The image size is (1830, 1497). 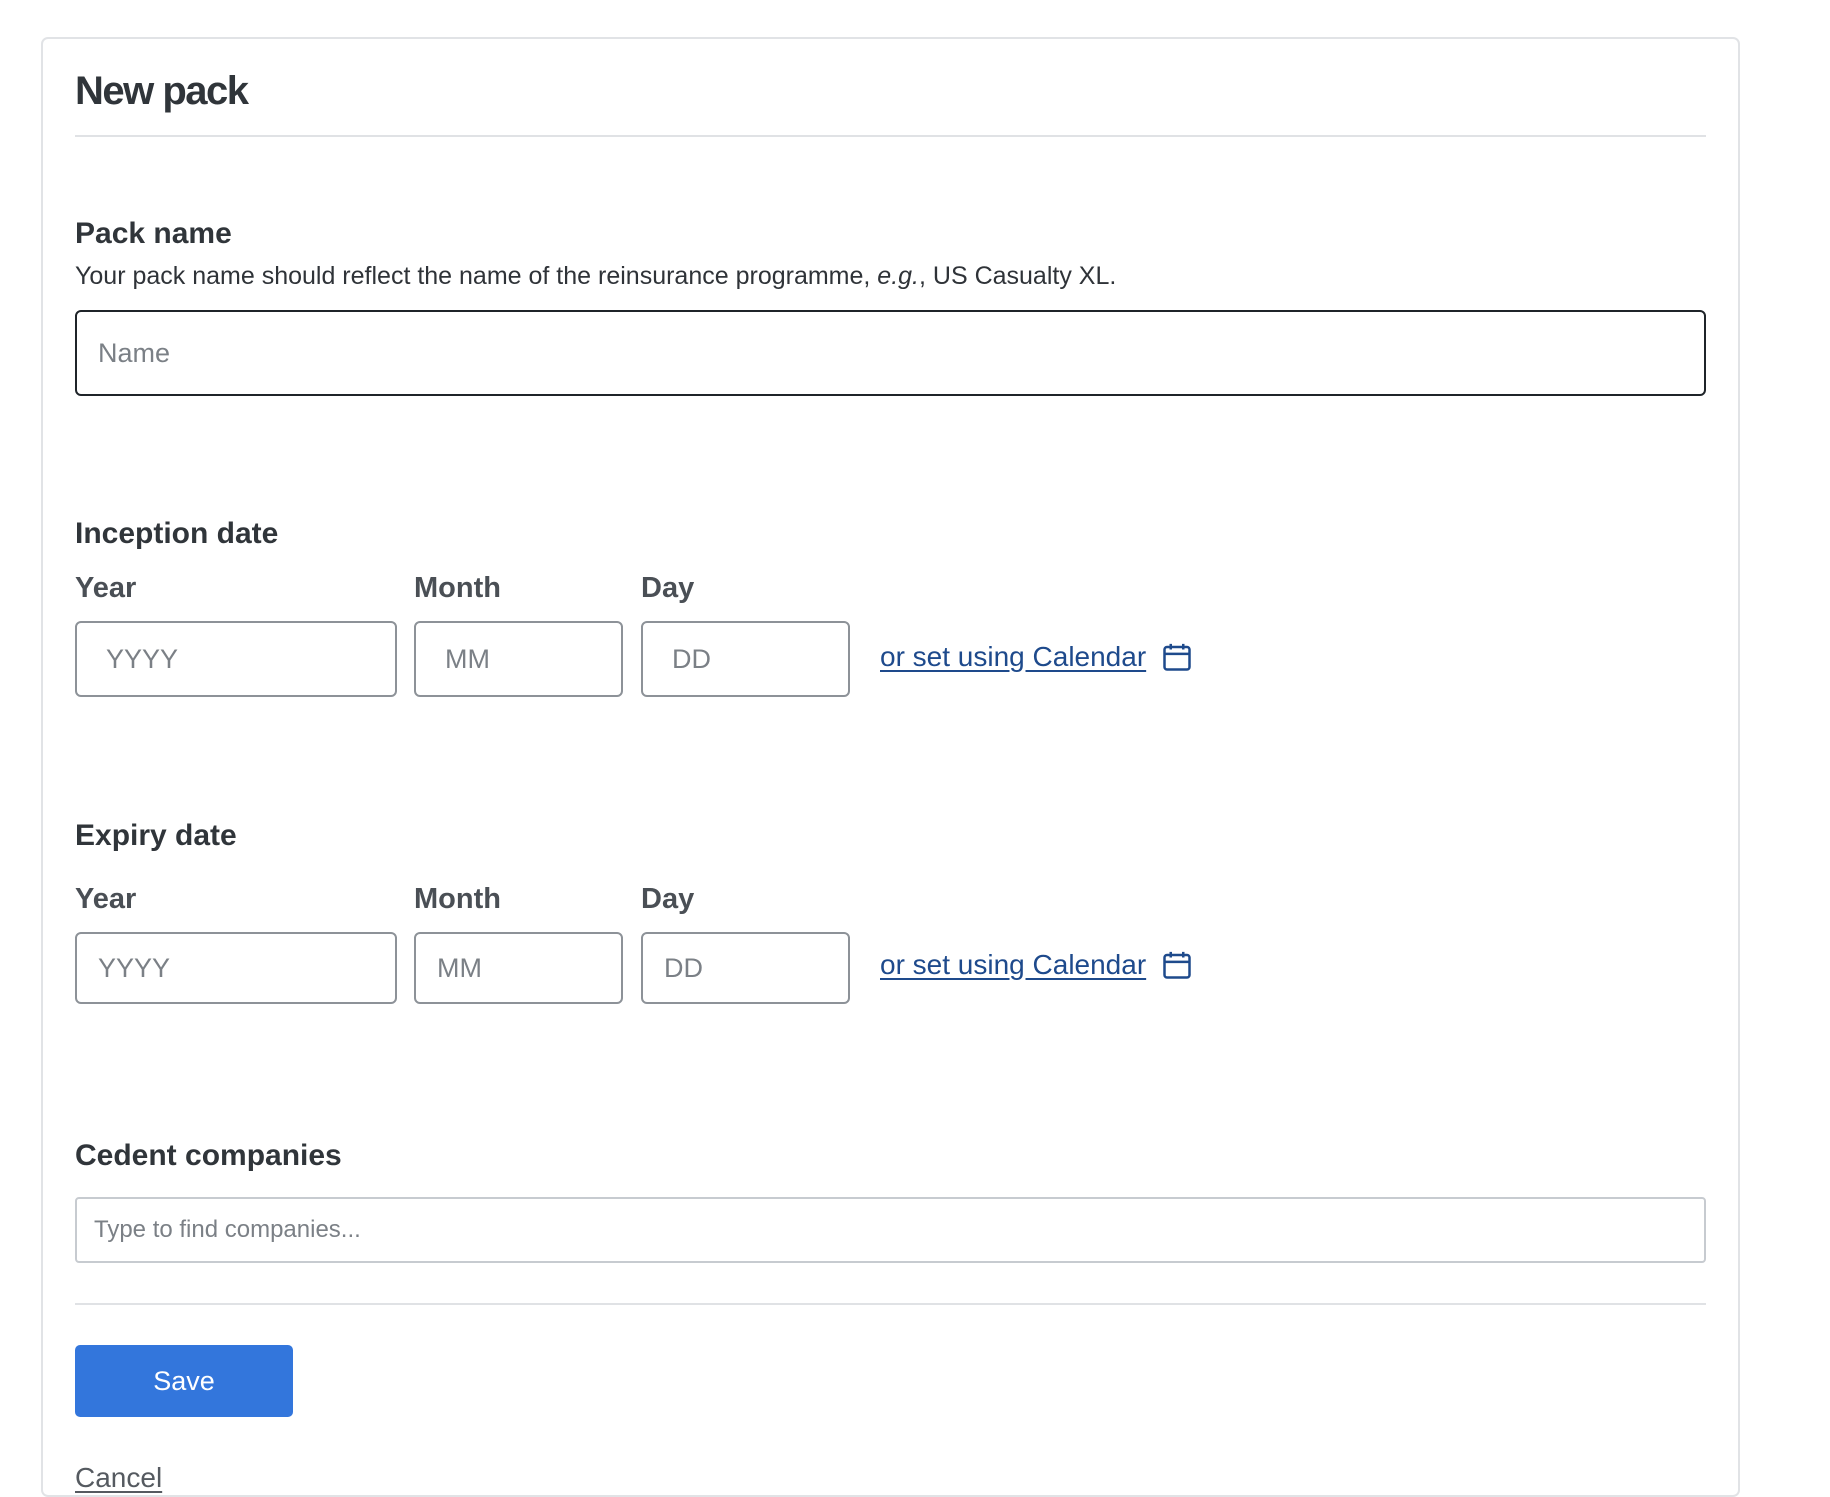 I want to click on expiry-year-input, so click(x=236, y=968).